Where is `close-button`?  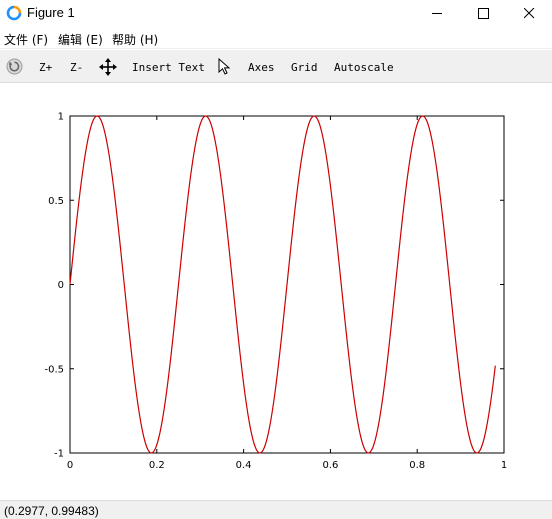
close-button is located at coordinates (529, 13).